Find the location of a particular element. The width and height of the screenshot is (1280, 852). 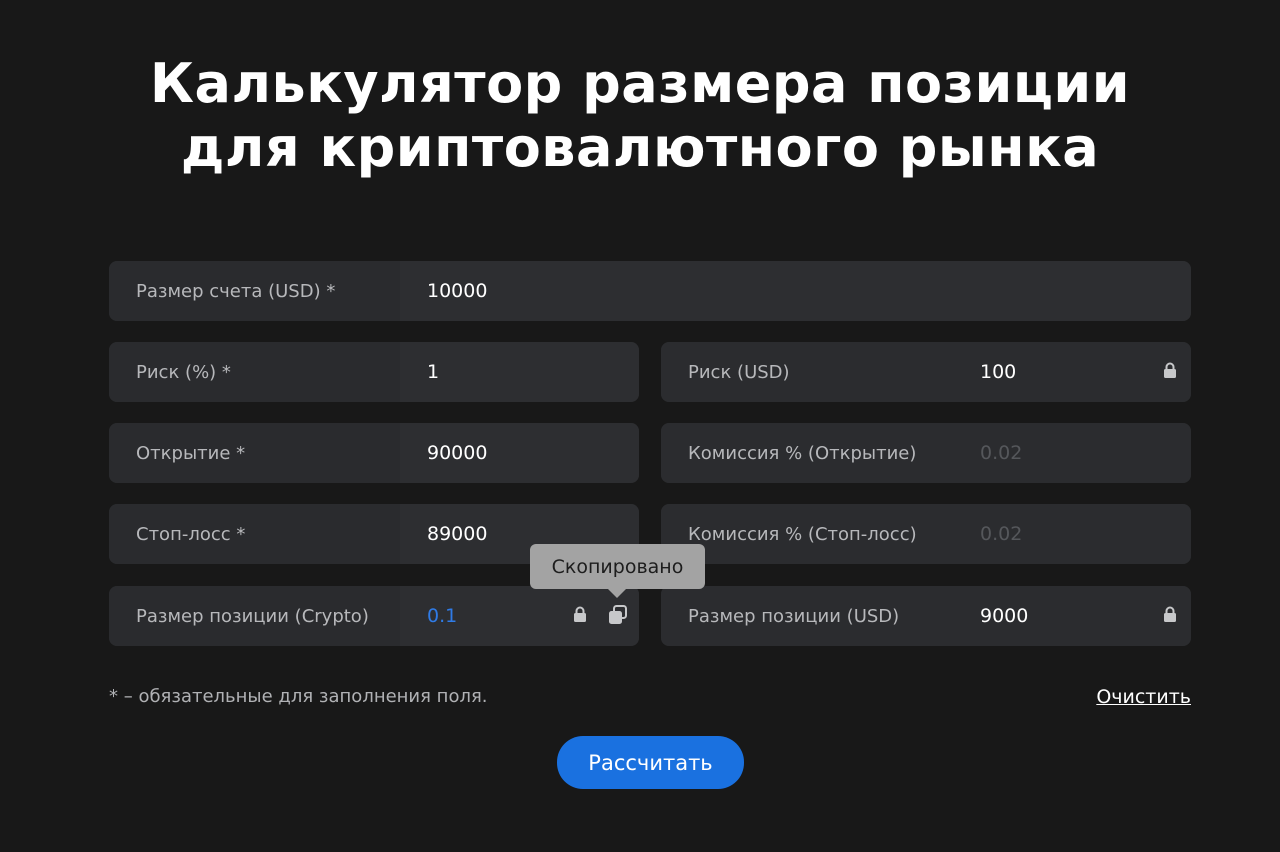

clear-link: Очистить is located at coordinates (1143, 697).